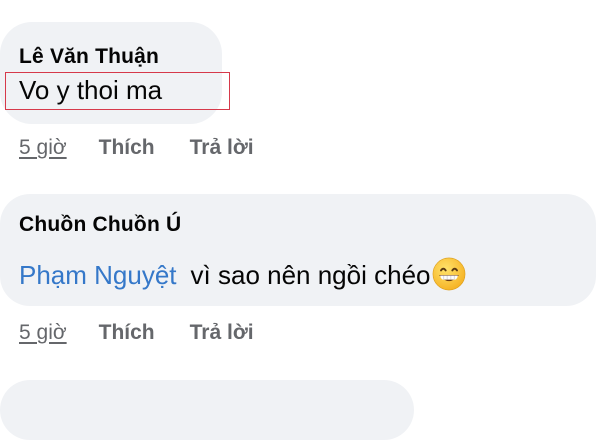 Image resolution: width=600 pixels, height=440 pixels. Describe the element at coordinates (117, 91) in the screenshot. I see `highlight-box` at that location.